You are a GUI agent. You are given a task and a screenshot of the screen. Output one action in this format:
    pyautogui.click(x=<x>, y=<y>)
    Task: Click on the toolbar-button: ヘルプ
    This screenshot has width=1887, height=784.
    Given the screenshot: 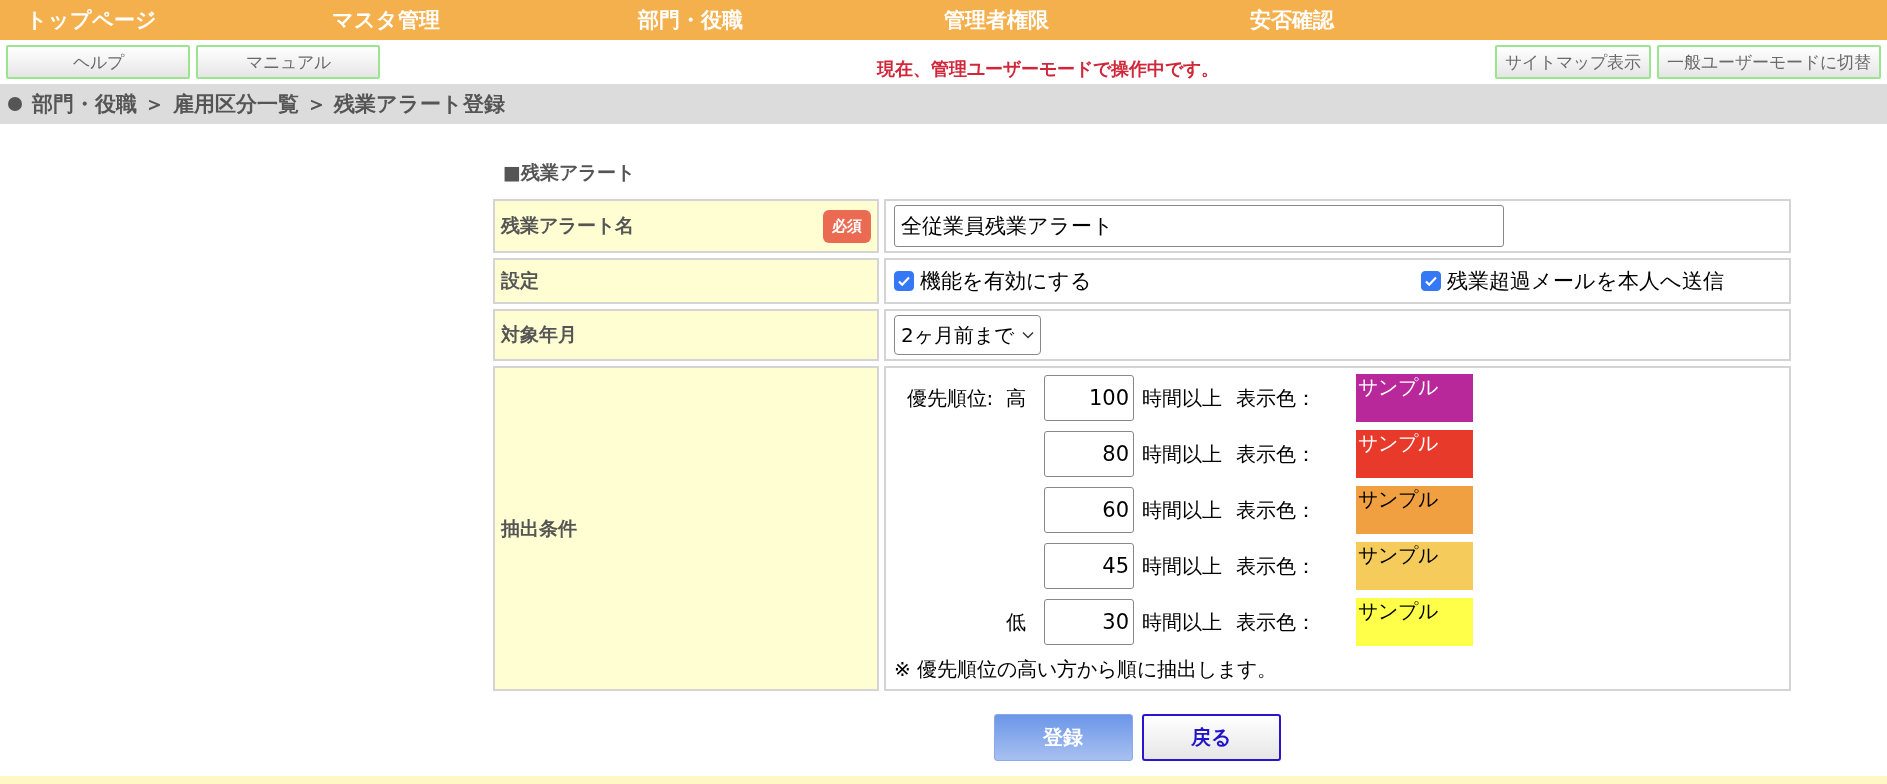 What is the action you would take?
    pyautogui.click(x=98, y=62)
    